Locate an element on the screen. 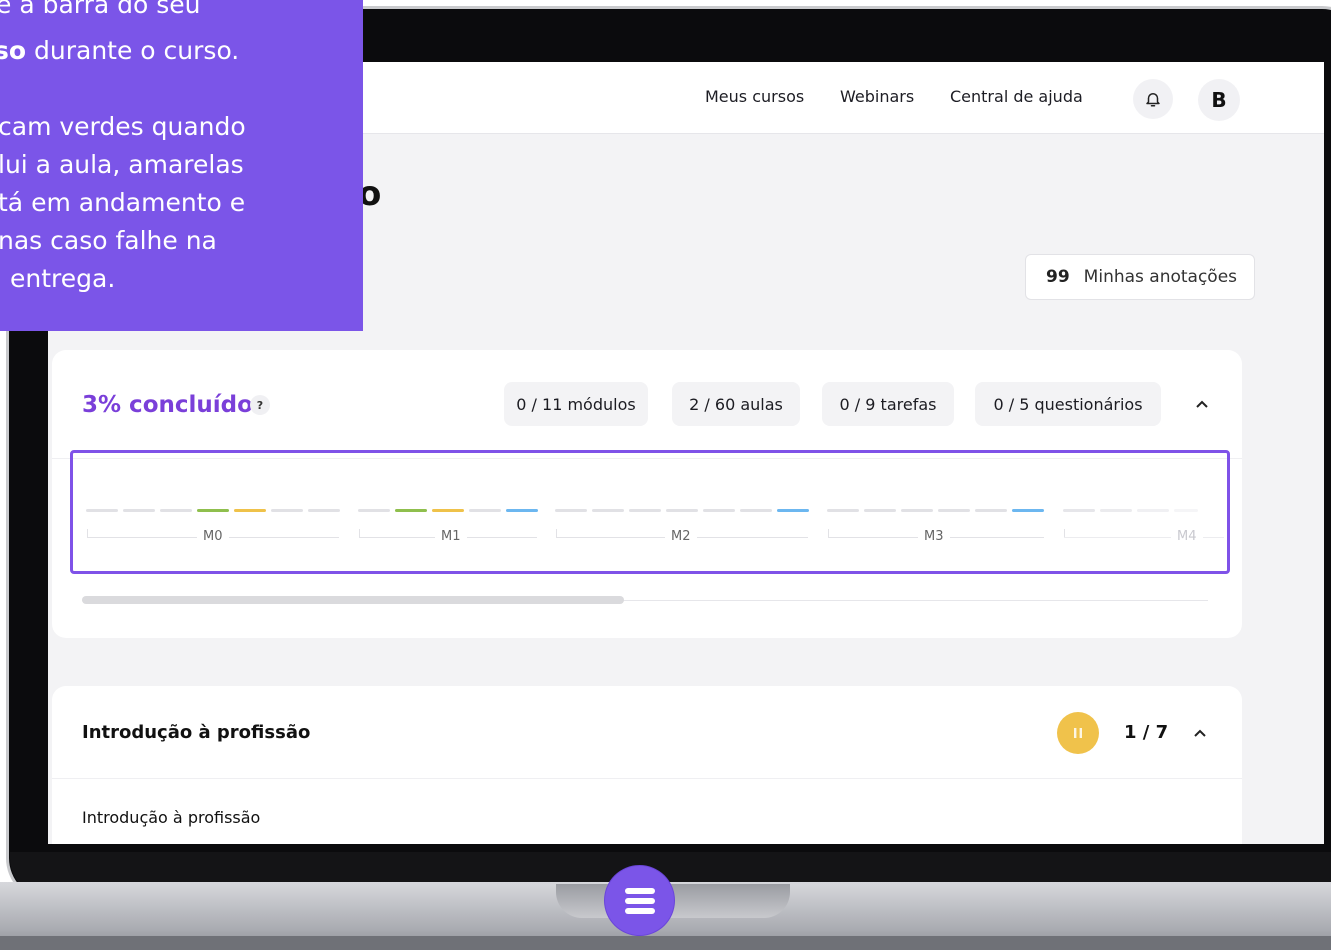 Image resolution: width=1331 pixels, height=950 pixels. module-label-m1: M1 is located at coordinates (451, 536).